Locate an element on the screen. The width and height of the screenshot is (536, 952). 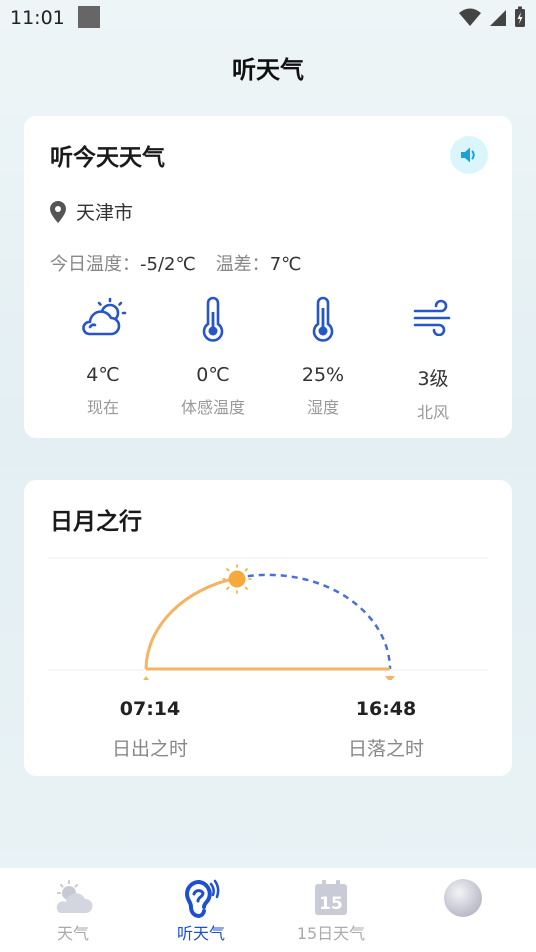
status-icons is located at coordinates (492, 17).